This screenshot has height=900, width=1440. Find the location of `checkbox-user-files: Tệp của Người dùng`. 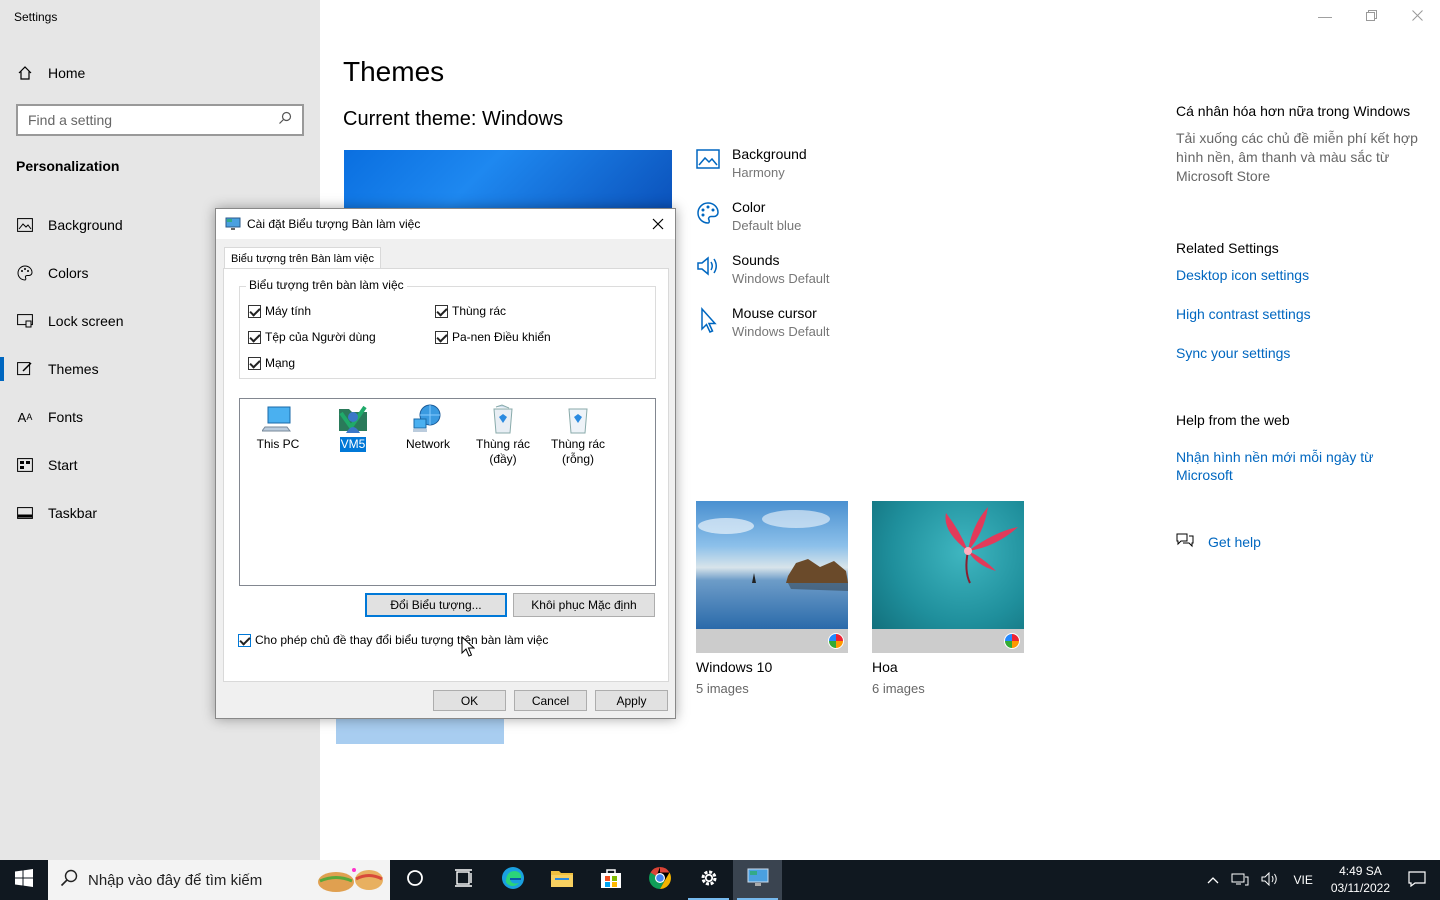

checkbox-user-files: Tệp của Người dùng is located at coordinates (312, 337).